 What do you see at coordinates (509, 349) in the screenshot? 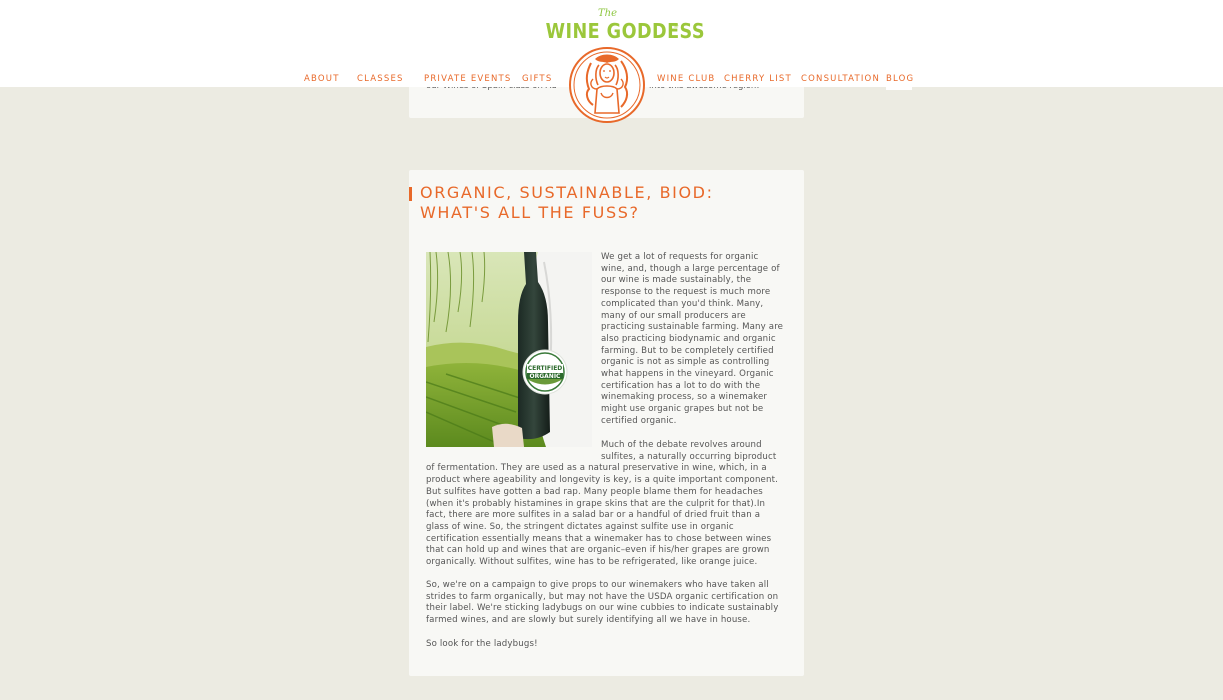
I see `organic-wine-bottle-photo: CERTIFIED ORGANIC` at bounding box center [509, 349].